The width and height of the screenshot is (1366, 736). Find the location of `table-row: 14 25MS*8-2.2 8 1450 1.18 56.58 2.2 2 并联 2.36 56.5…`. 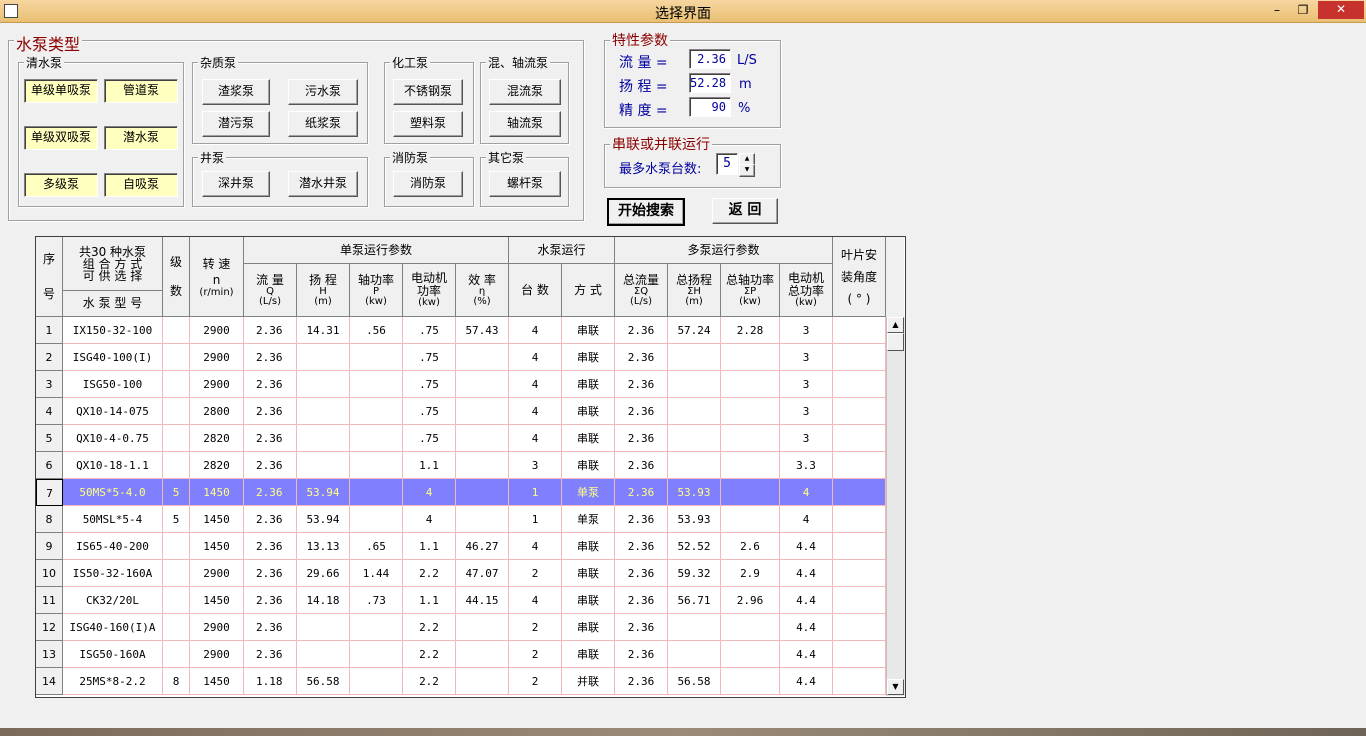

table-row: 14 25MS*8-2.2 8 1450 1.18 56.58 2.2 2 并联 2.36 56.5… is located at coordinates (461, 681).